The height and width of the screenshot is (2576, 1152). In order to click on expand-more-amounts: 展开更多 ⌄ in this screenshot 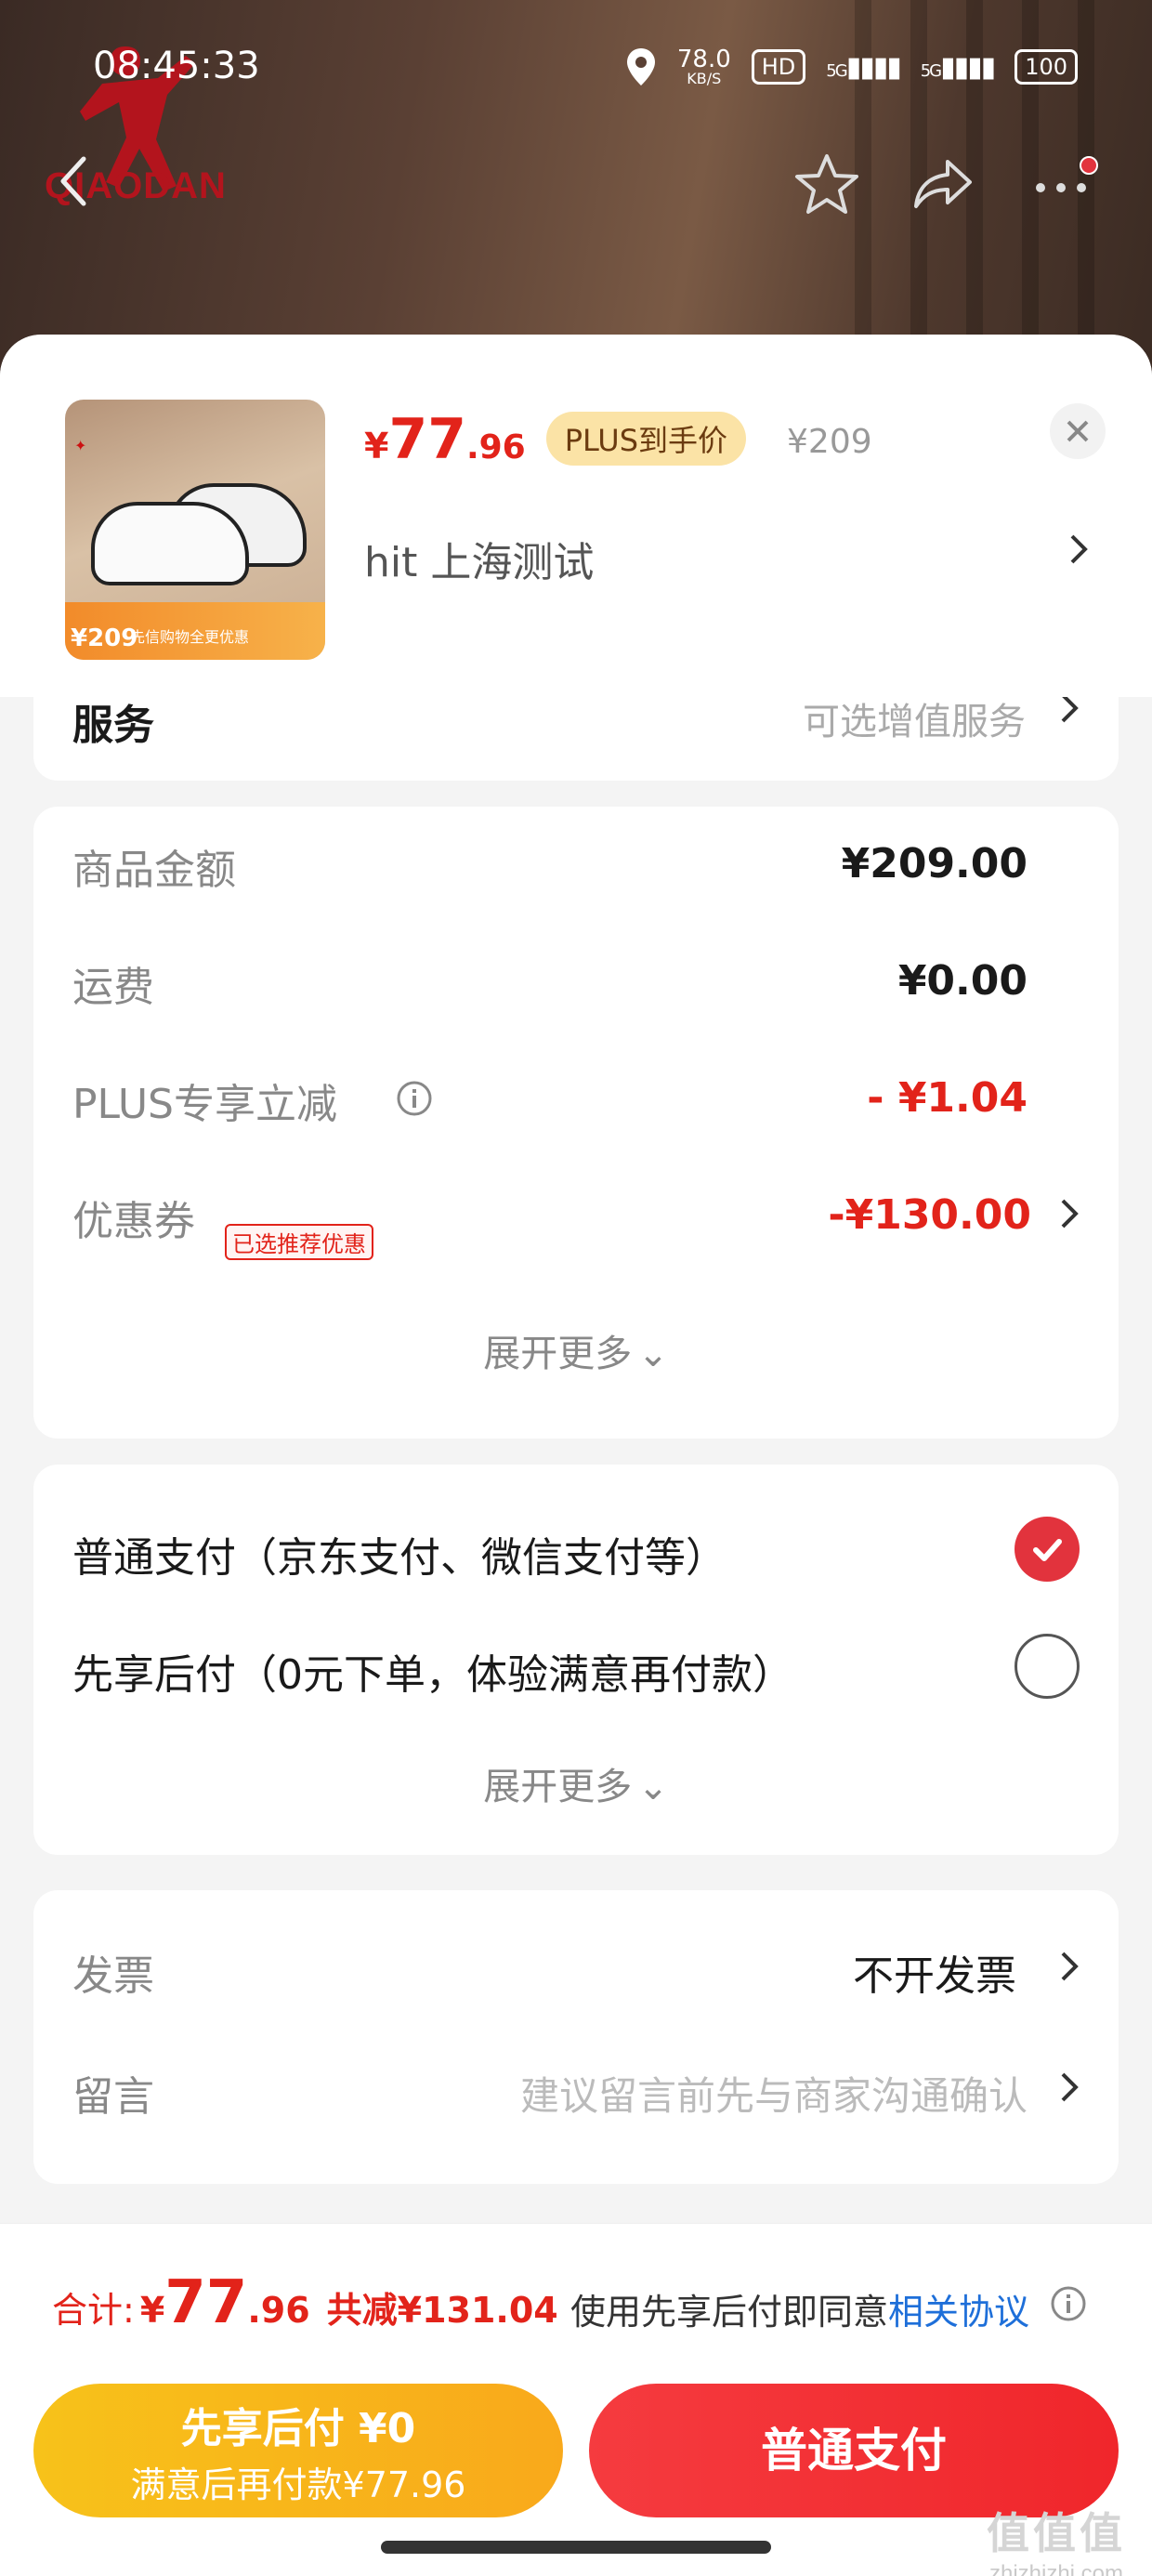, I will do `click(576, 1350)`.